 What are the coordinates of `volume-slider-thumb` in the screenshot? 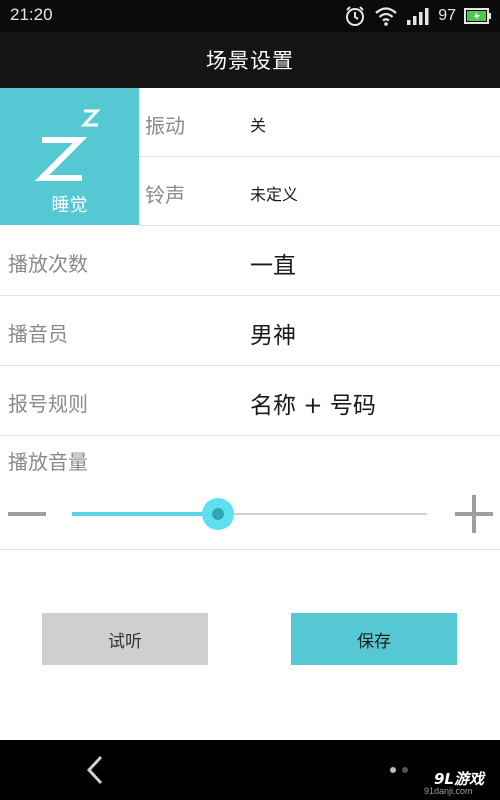 It's located at (217, 514).